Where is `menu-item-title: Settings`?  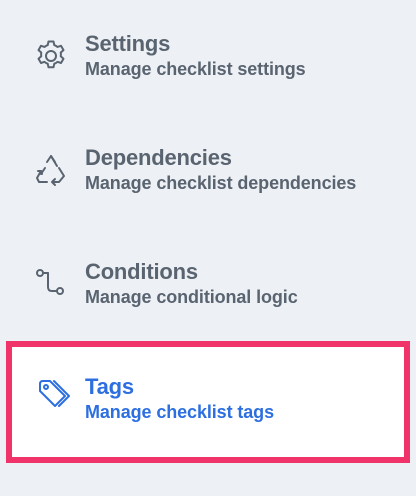
menu-item-title: Settings is located at coordinates (128, 43).